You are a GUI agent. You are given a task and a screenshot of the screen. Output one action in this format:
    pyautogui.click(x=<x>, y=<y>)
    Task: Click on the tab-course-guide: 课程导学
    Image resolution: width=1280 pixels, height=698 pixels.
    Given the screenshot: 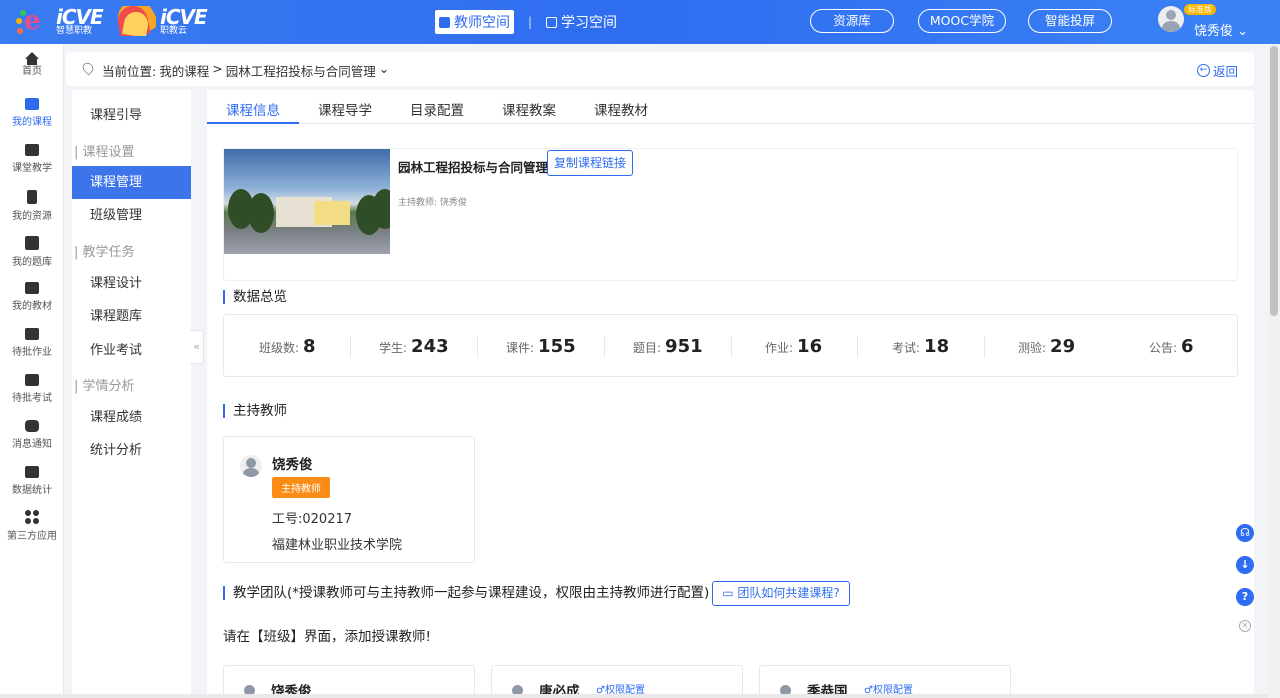 What is the action you would take?
    pyautogui.click(x=345, y=109)
    